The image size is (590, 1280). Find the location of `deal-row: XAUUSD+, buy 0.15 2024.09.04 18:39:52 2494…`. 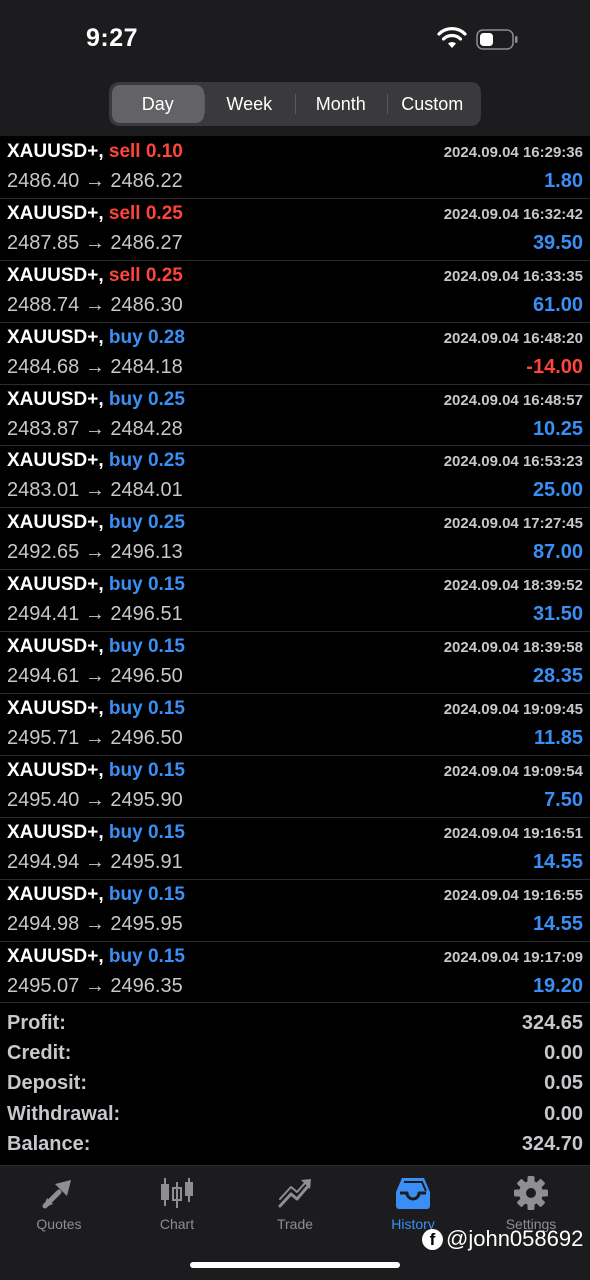

deal-row: XAUUSD+, buy 0.15 2024.09.04 18:39:52 2494… is located at coordinates (295, 601).